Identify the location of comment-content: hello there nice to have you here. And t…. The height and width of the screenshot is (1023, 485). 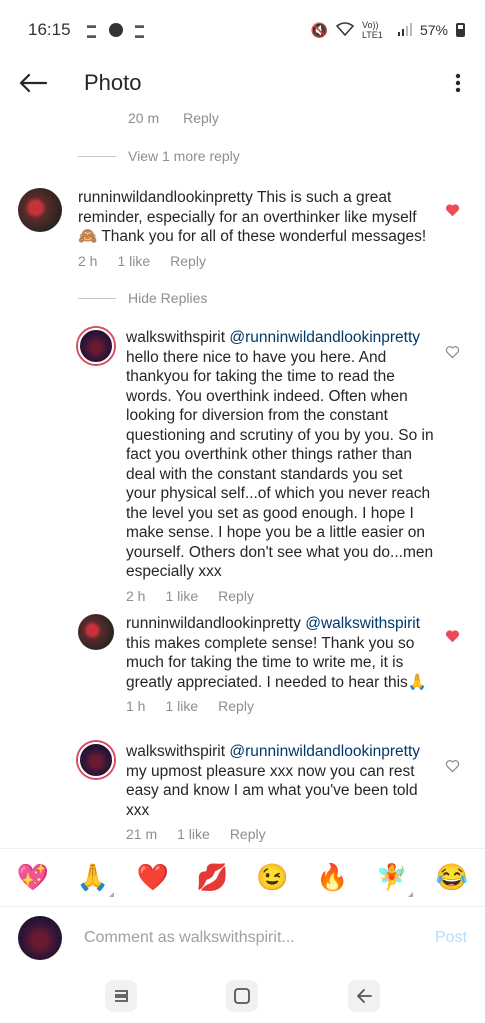
(280, 464).